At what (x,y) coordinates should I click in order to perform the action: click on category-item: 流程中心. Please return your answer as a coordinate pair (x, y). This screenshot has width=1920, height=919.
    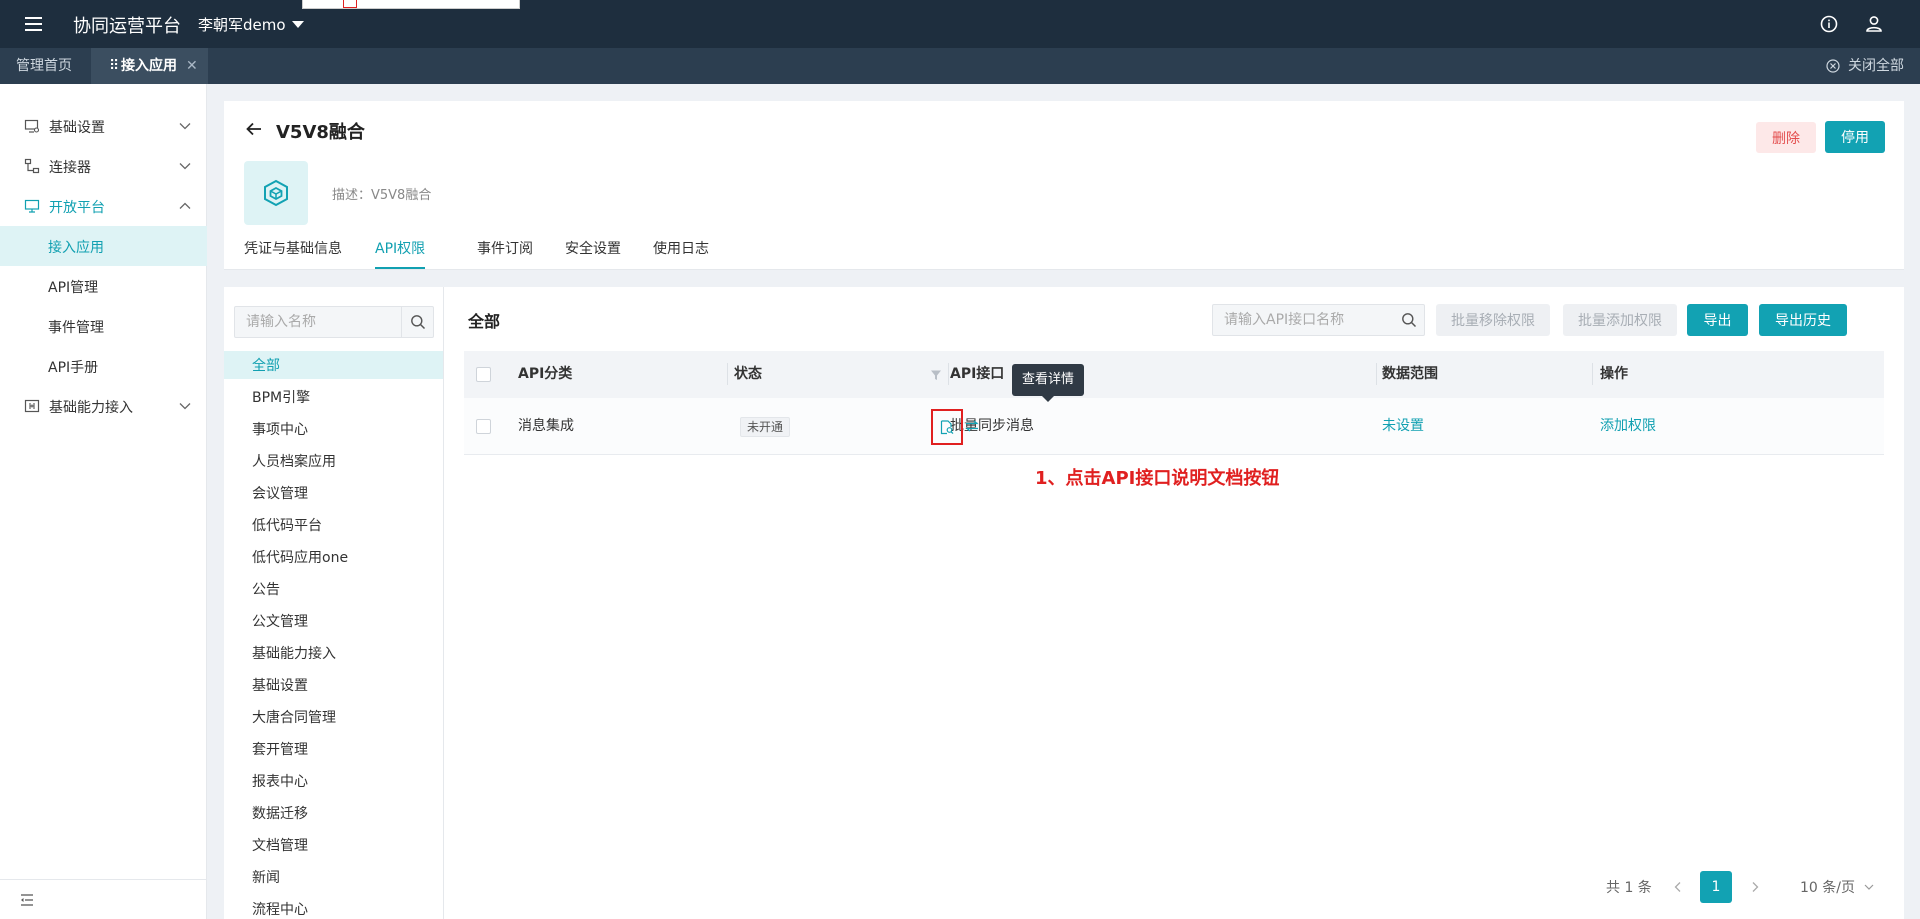
    Looking at the image, I should click on (333, 907).